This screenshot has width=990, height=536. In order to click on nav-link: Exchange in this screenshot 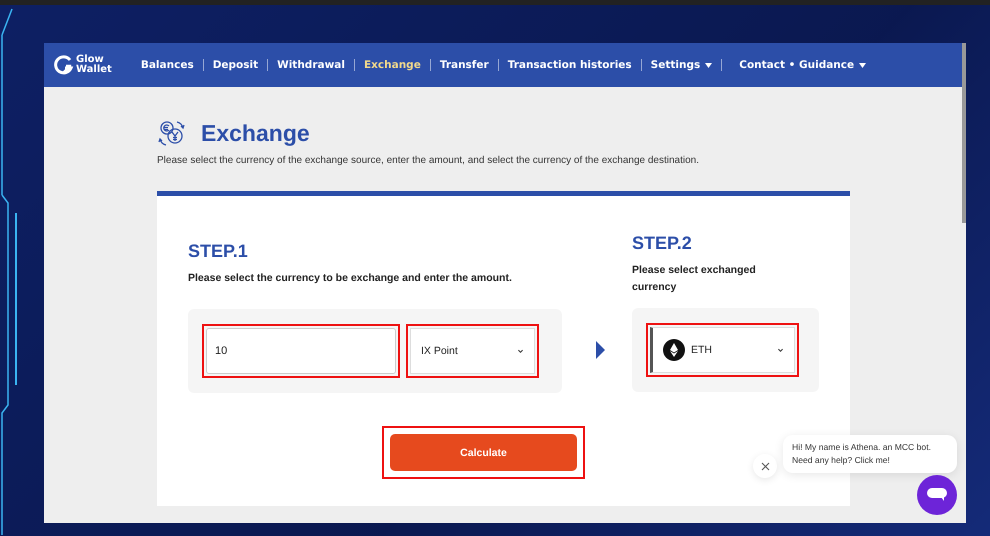, I will do `click(392, 65)`.